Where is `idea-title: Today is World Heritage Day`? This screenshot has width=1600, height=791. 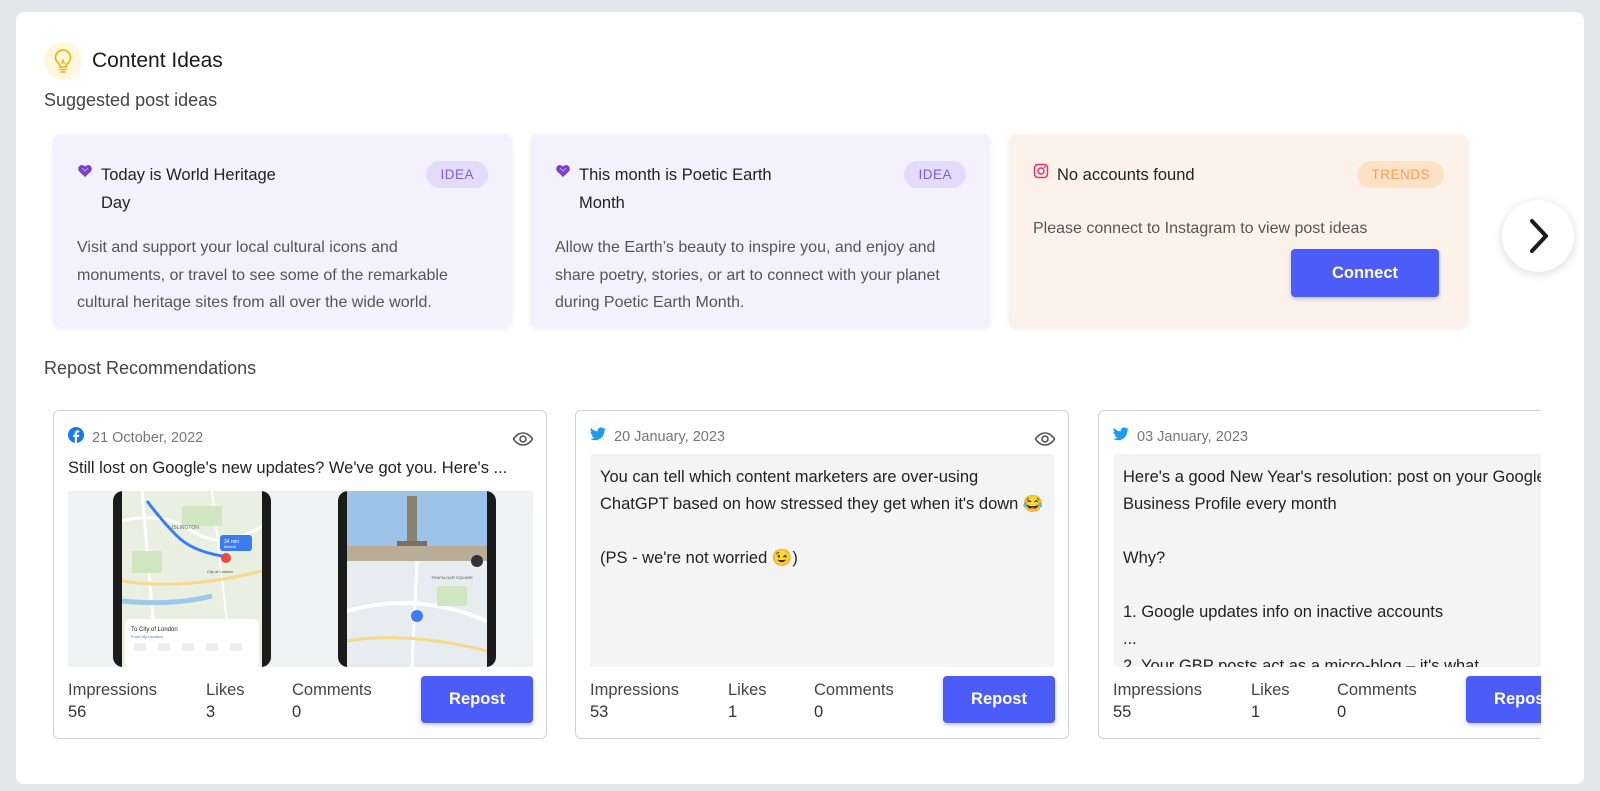 idea-title: Today is World Heritage Day is located at coordinates (188, 189).